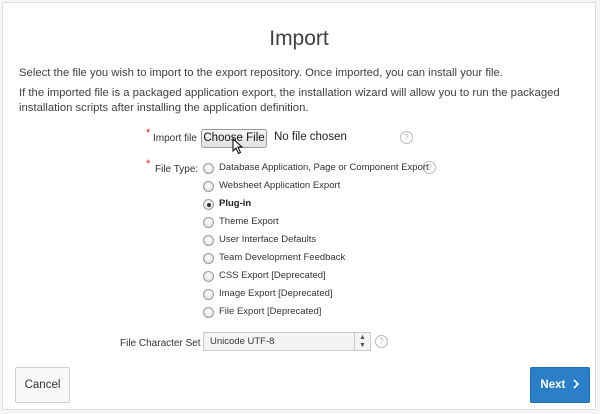 This screenshot has width=600, height=414. Describe the element at coordinates (287, 341) in the screenshot. I see `charset-select: Unicode UTF-8 ▲ ▼` at that location.